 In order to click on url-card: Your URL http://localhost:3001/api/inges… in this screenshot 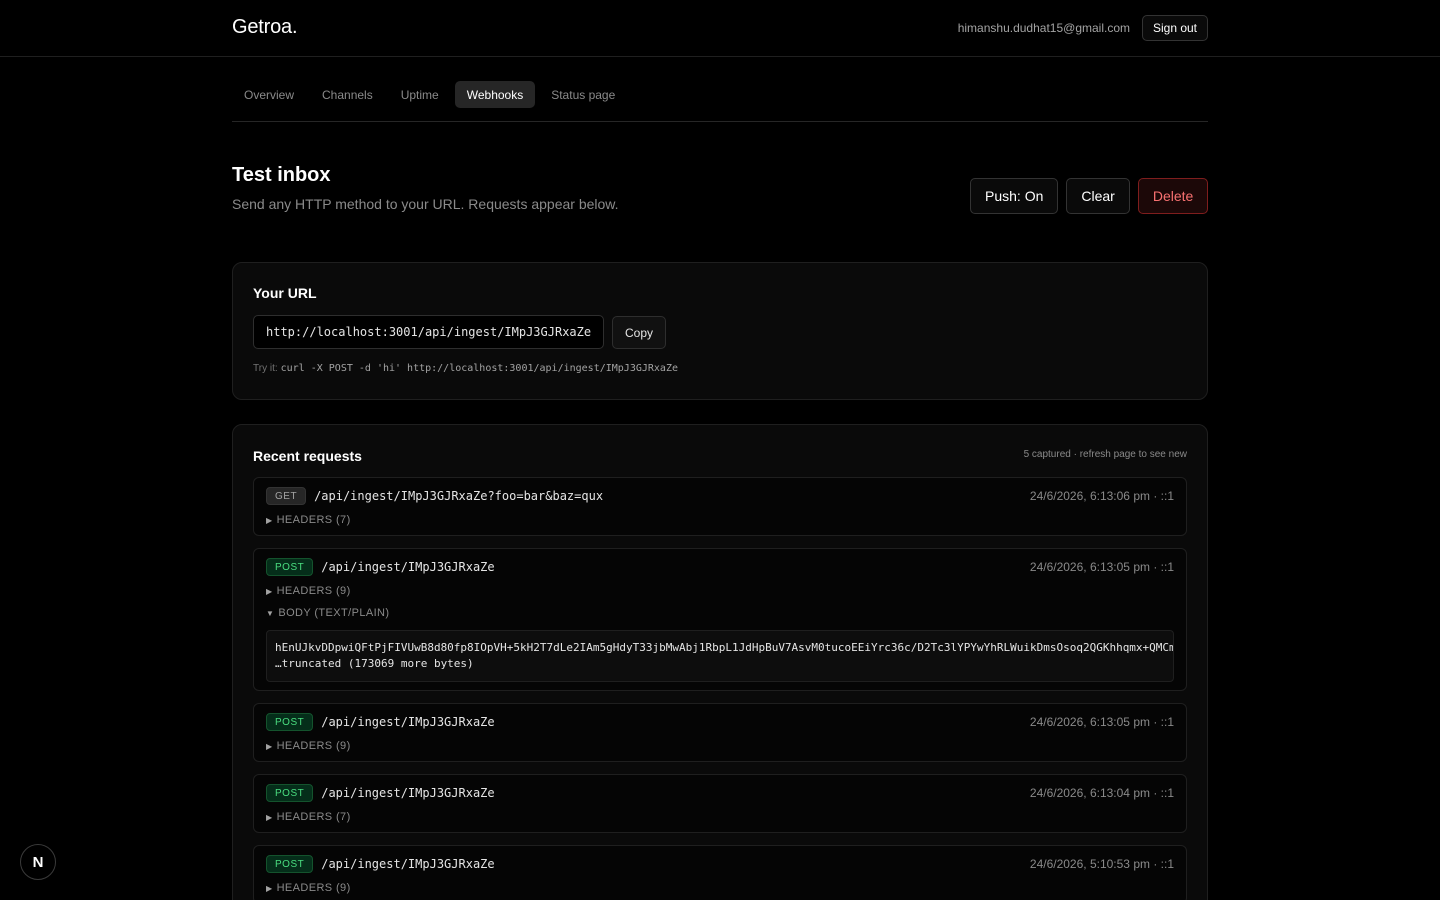, I will do `click(720, 331)`.